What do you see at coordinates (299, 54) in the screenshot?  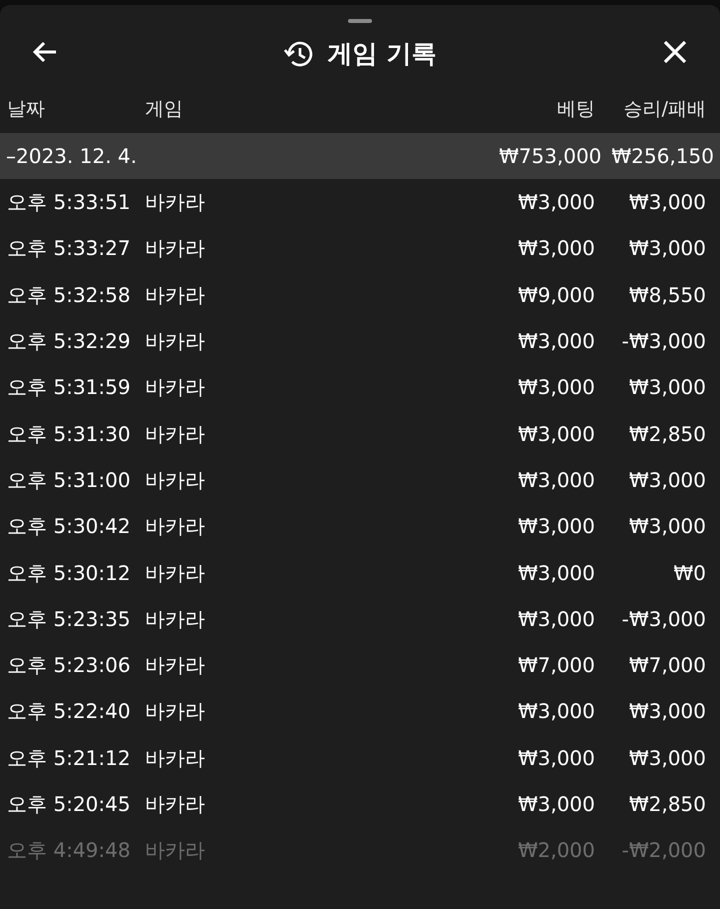 I see `history-icon` at bounding box center [299, 54].